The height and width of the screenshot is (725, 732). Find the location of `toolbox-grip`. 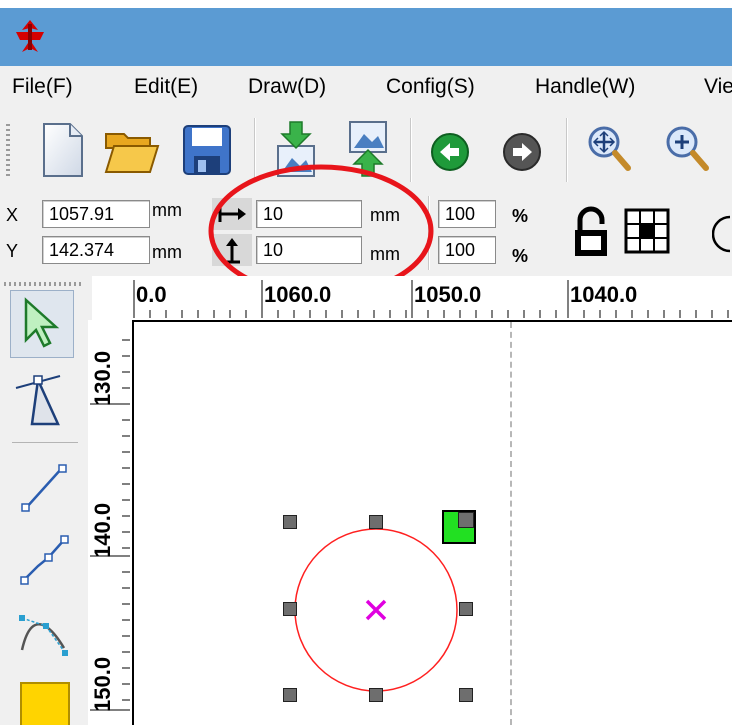

toolbox-grip is located at coordinates (44, 284).